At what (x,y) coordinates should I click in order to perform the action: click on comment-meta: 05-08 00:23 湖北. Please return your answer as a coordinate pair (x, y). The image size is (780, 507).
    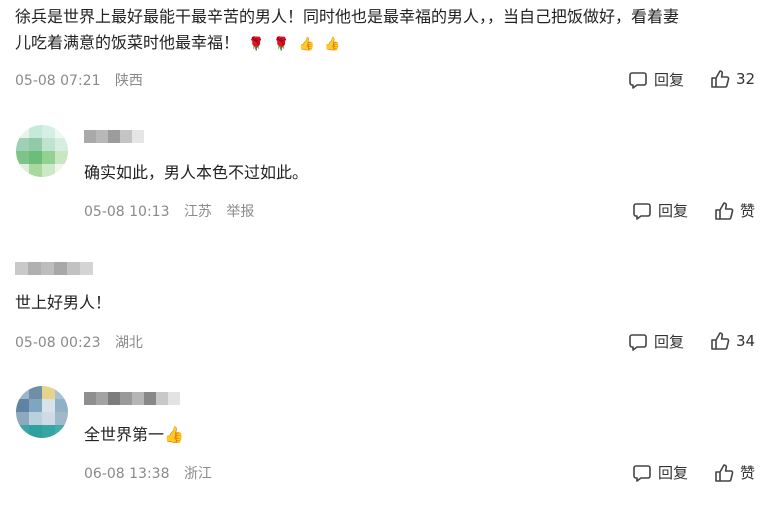
    Looking at the image, I should click on (84, 342).